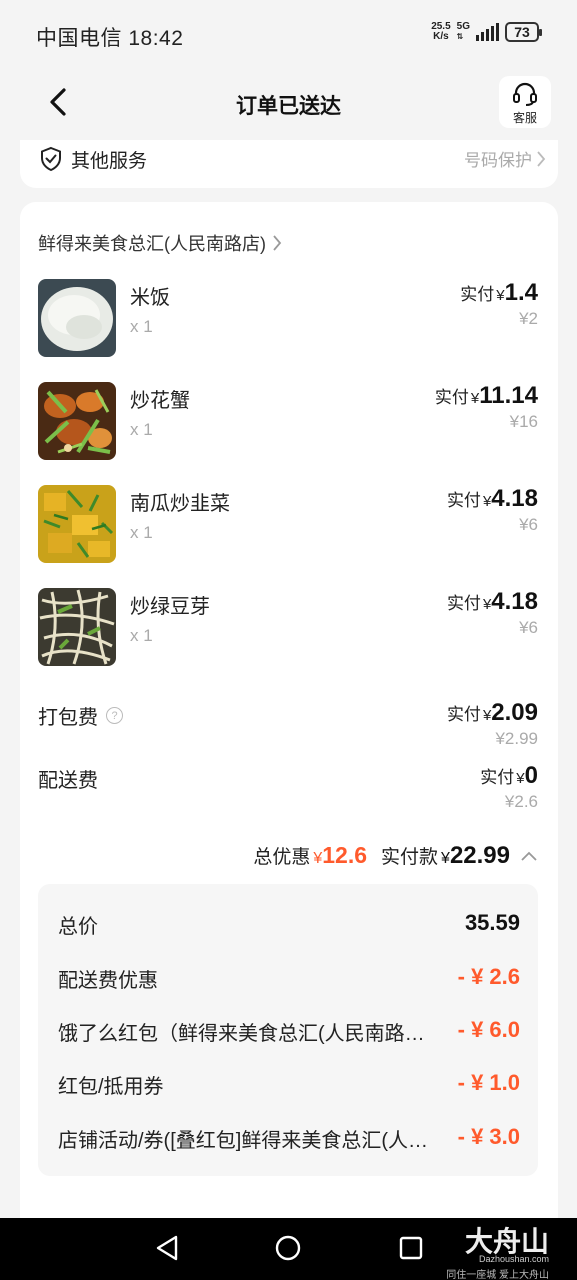 Image resolution: width=577 pixels, height=1280 pixels. Describe the element at coordinates (463, 31) in the screenshot. I see `network-5g-icon: 5G ⇅` at that location.